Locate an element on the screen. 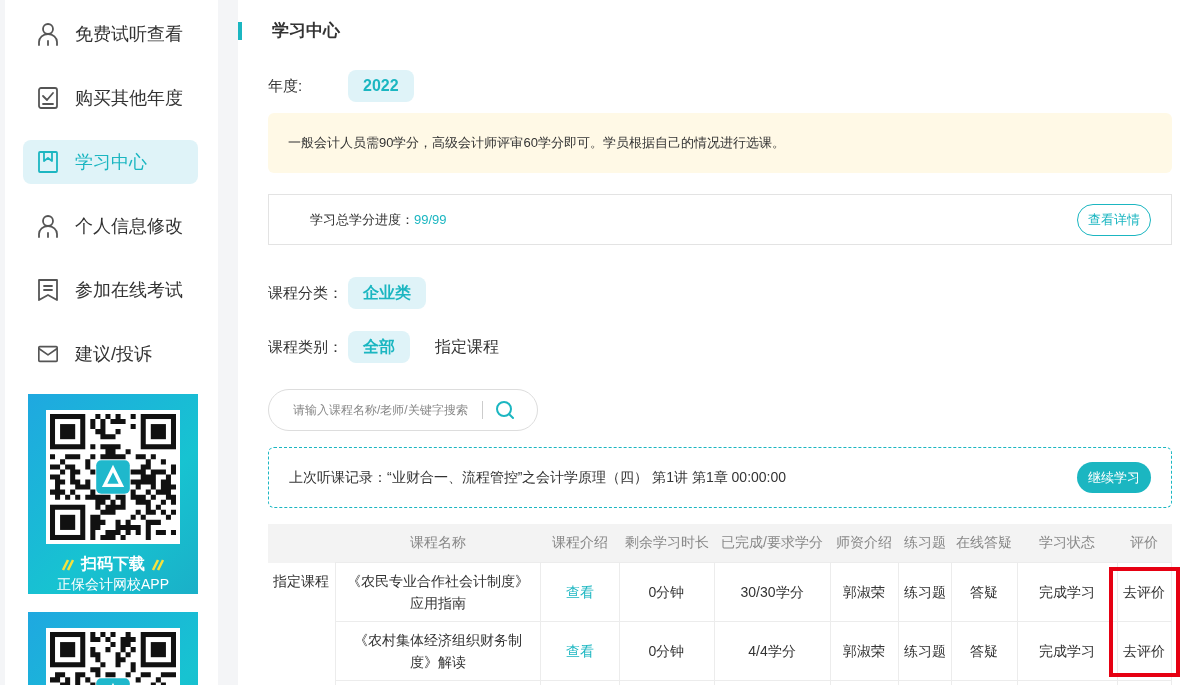 This screenshot has height=685, width=1199. progress-label: 学习总学分进度： is located at coordinates (362, 219).